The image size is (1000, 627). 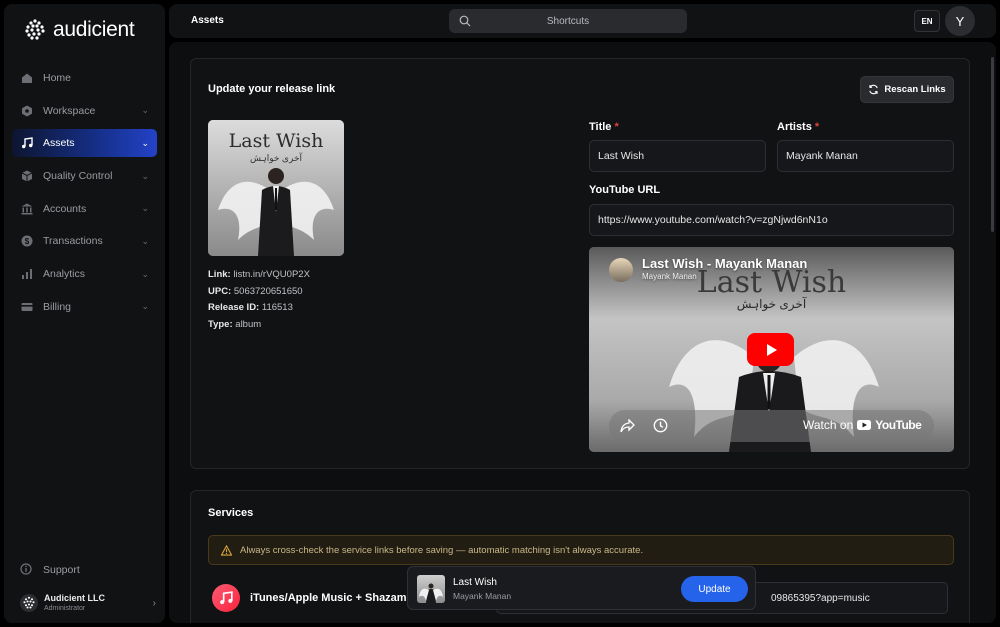 I want to click on rescan-links-button: Rescan Links, so click(x=907, y=89).